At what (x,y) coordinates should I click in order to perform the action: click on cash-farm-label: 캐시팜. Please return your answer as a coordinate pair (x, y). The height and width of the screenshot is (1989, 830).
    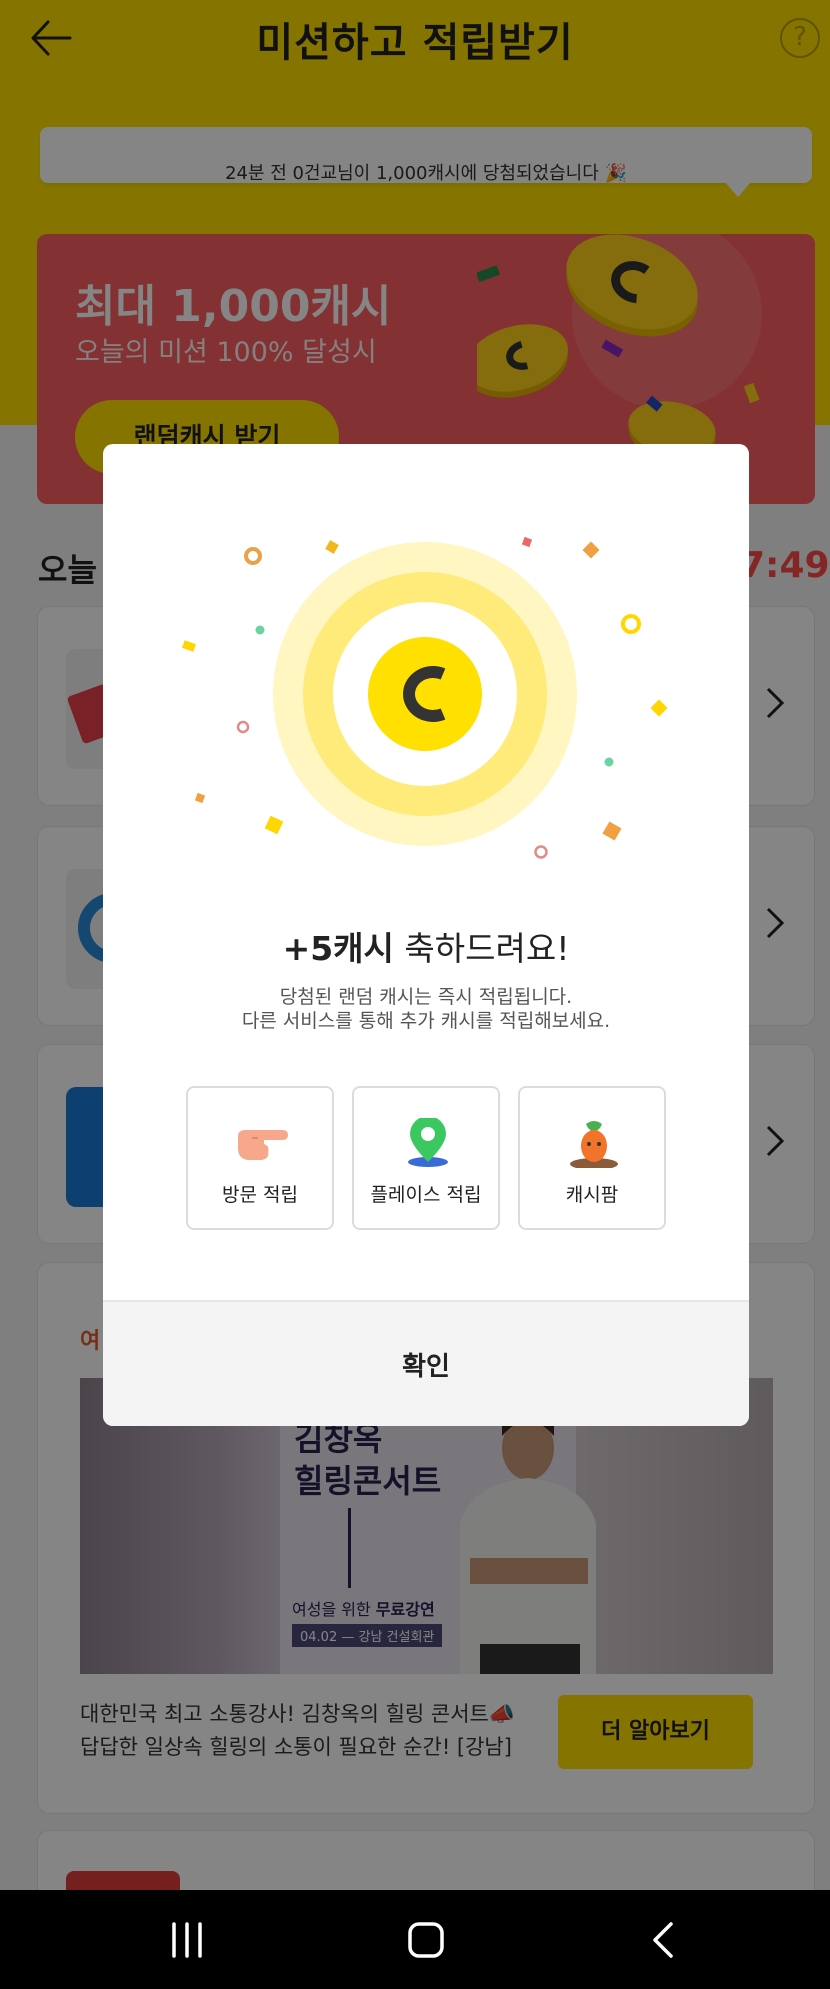
    Looking at the image, I should click on (592, 1195).